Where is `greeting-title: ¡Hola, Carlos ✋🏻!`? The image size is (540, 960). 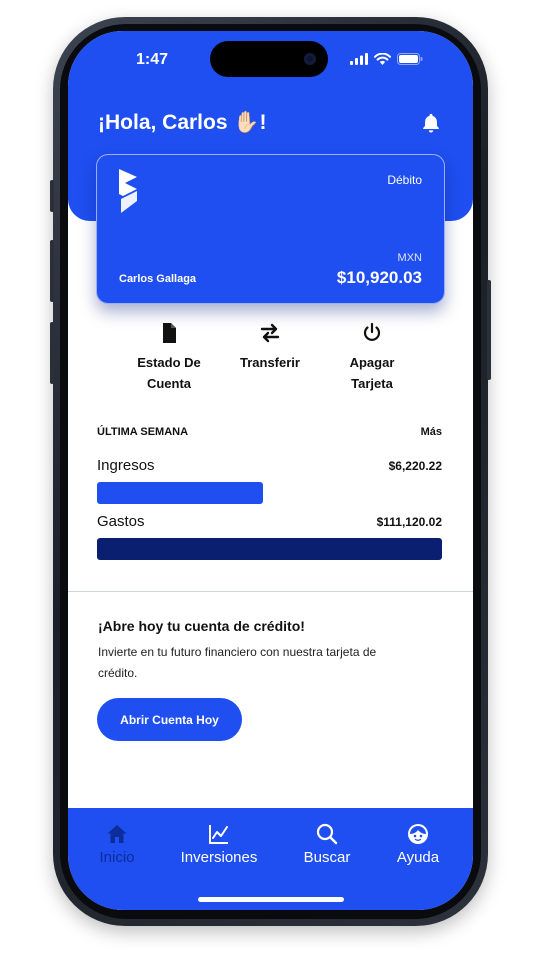
greeting-title: ¡Hola, Carlos ✋🏻! is located at coordinates (182, 122).